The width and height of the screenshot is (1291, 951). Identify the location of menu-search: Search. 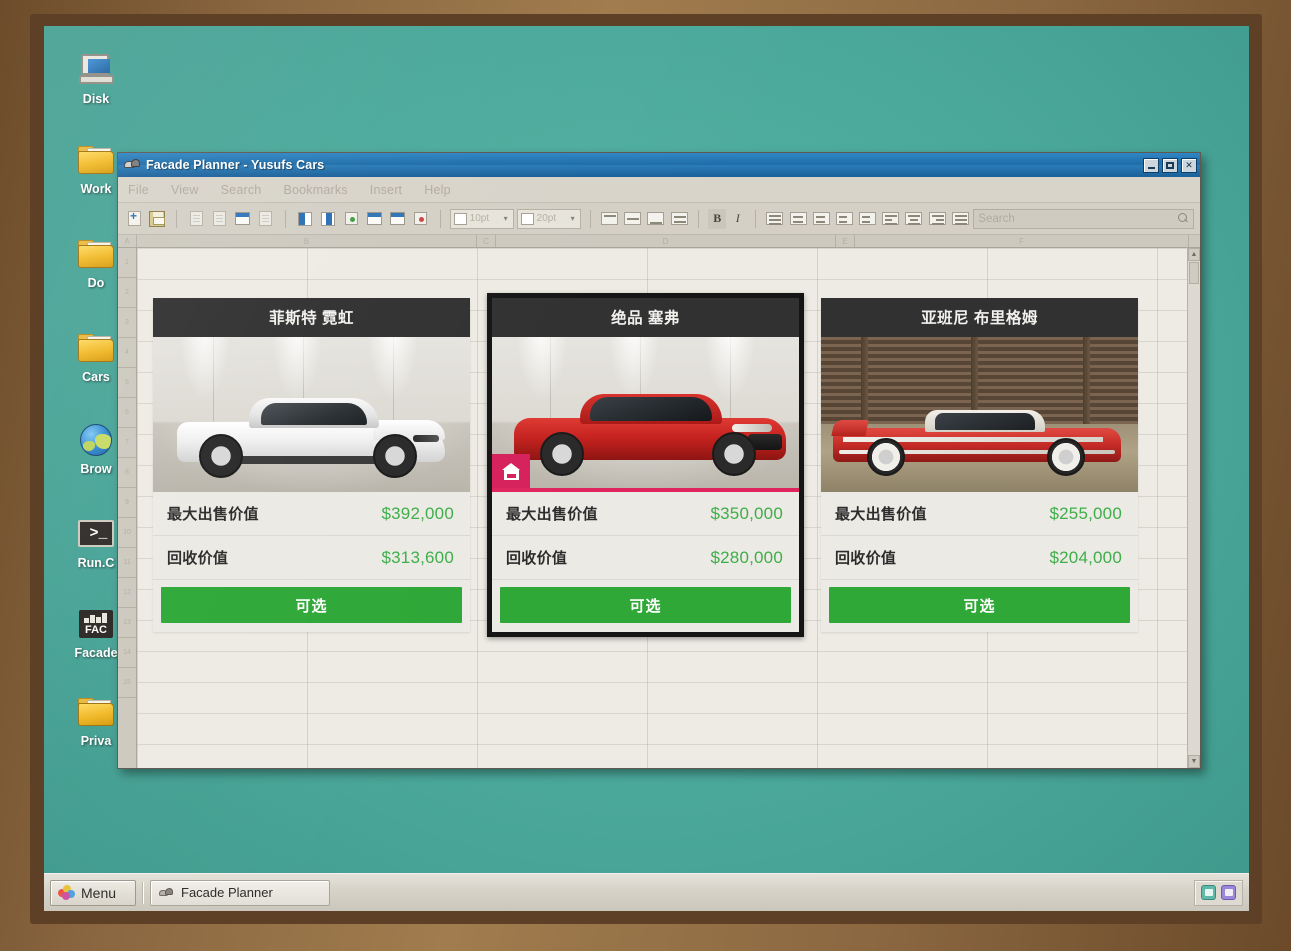
(241, 190).